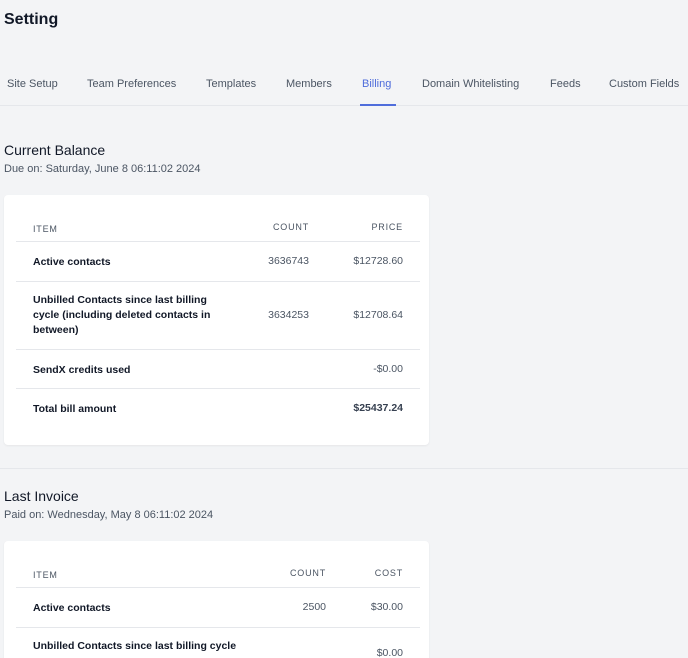  Describe the element at coordinates (109, 515) in the screenshot. I see `last-invoice-paid-date: Paid on: Wednesday, May 8 06:11:02 2024` at that location.